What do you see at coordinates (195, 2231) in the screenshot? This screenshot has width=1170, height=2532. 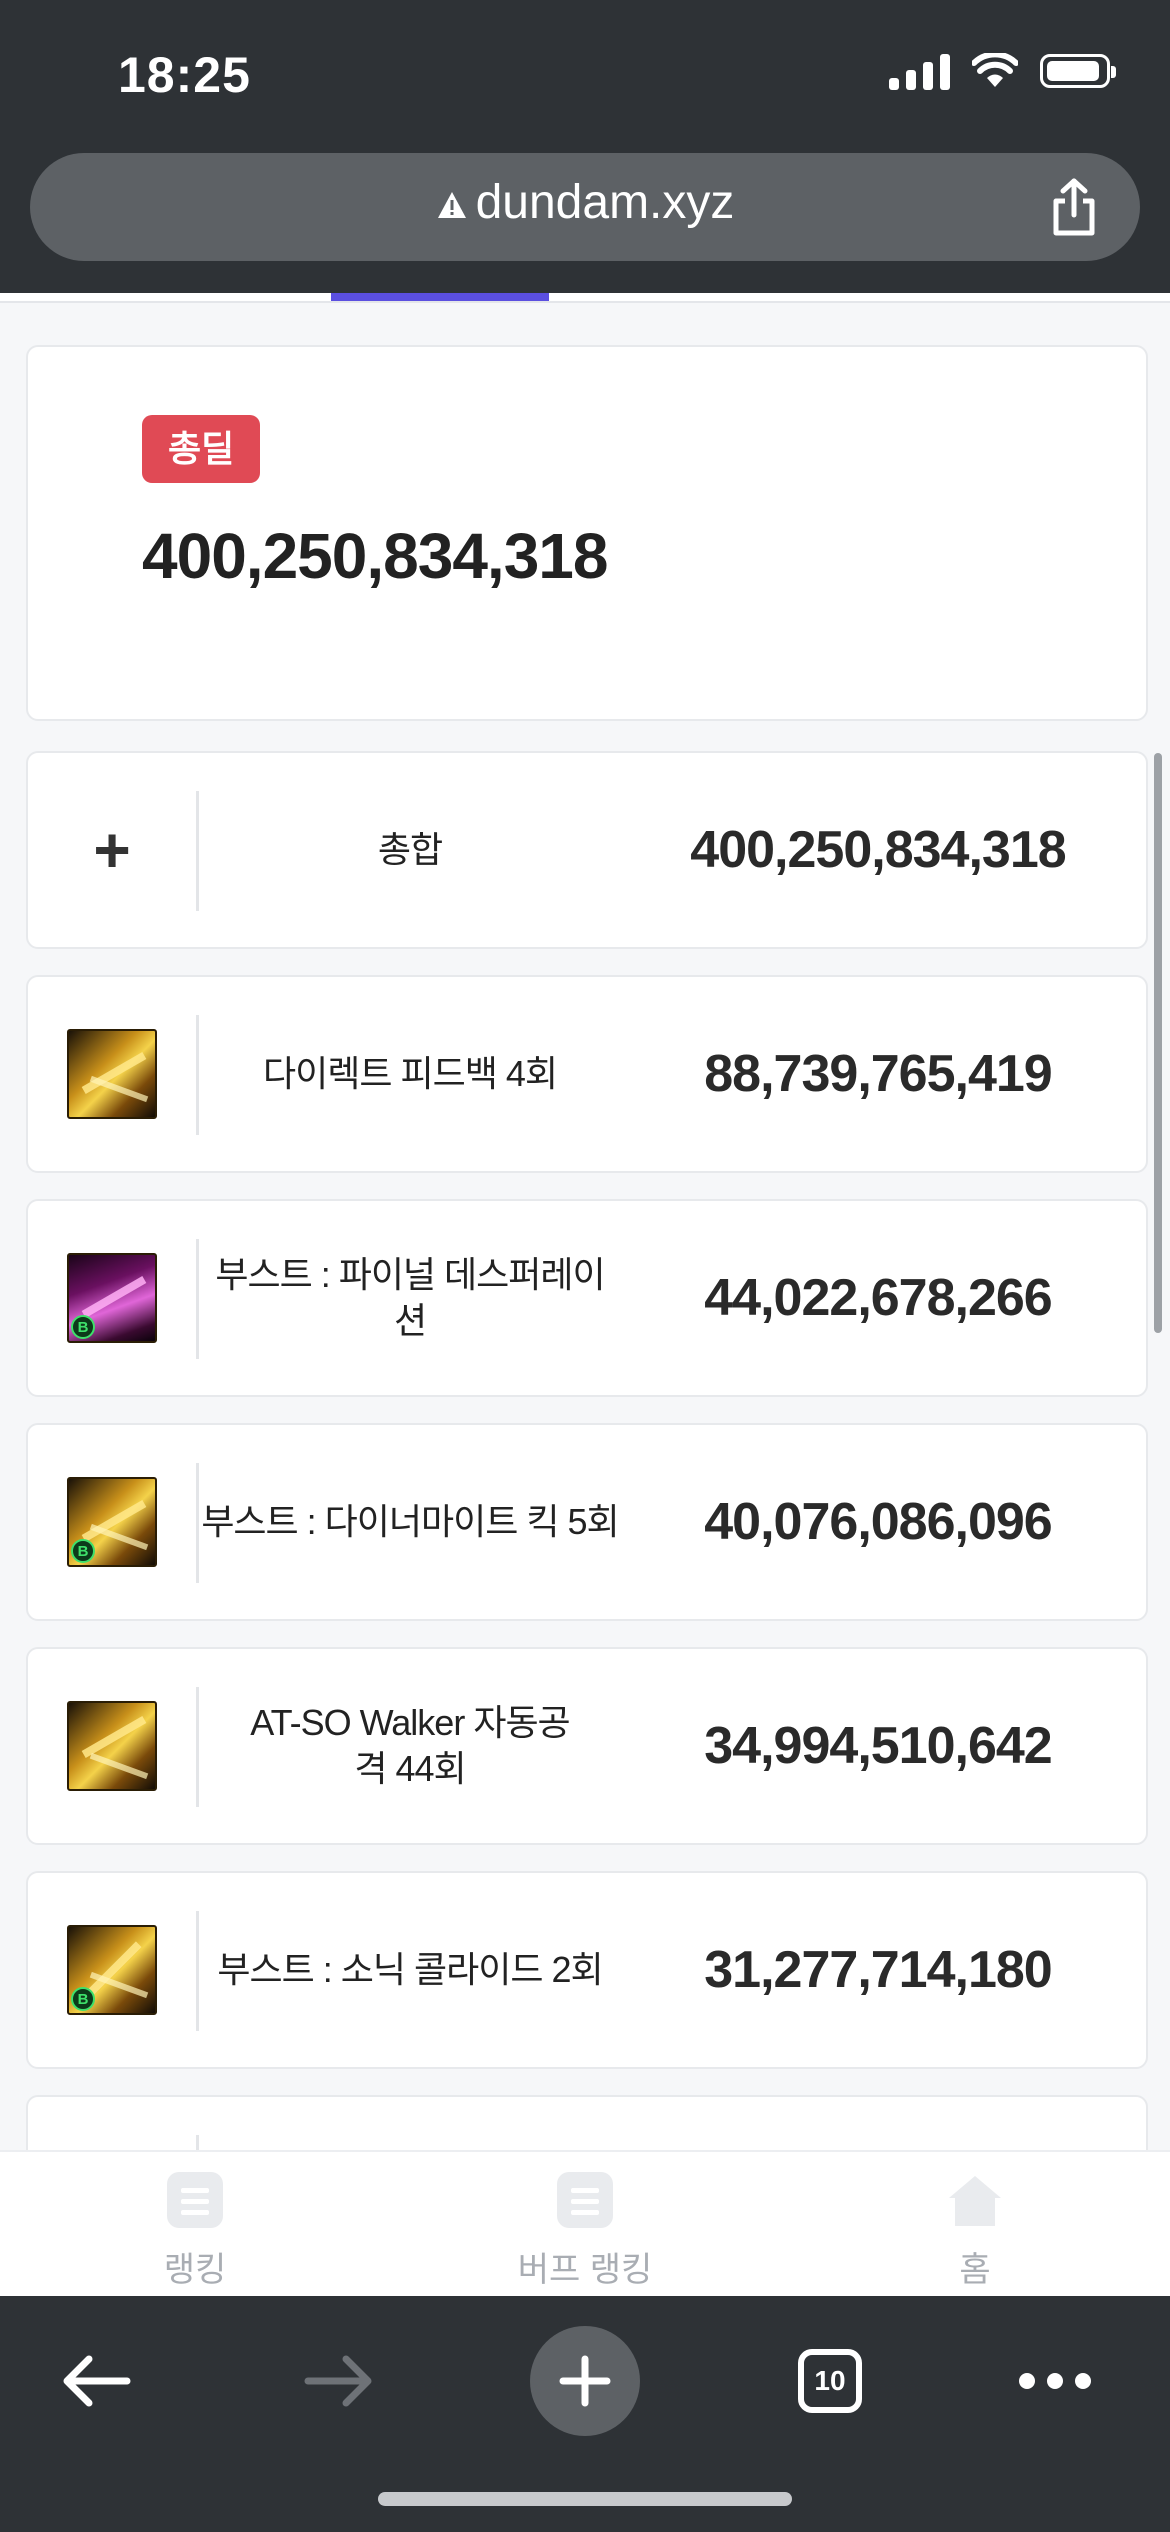 I see `nav-ranking: 랭킹` at bounding box center [195, 2231].